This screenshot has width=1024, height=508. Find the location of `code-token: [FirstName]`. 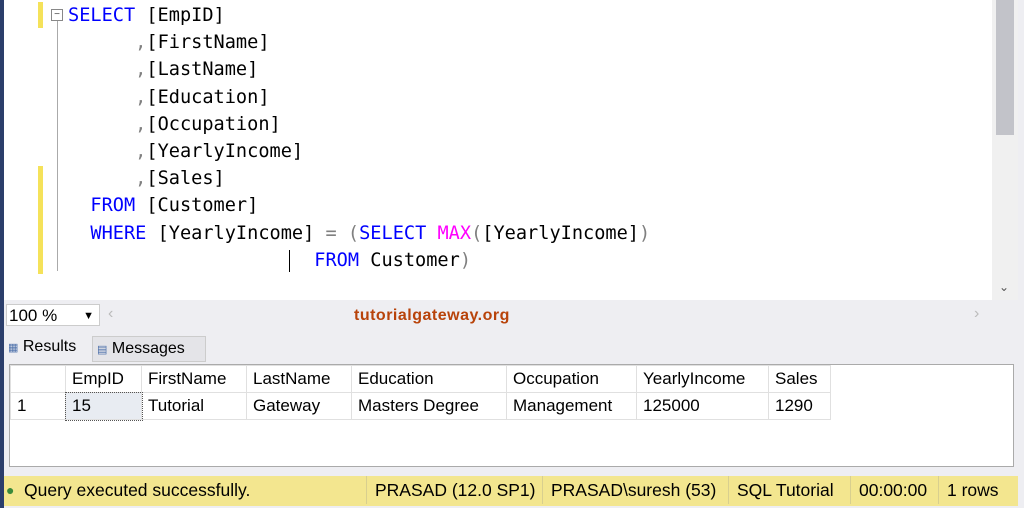

code-token: [FirstName] is located at coordinates (208, 43).